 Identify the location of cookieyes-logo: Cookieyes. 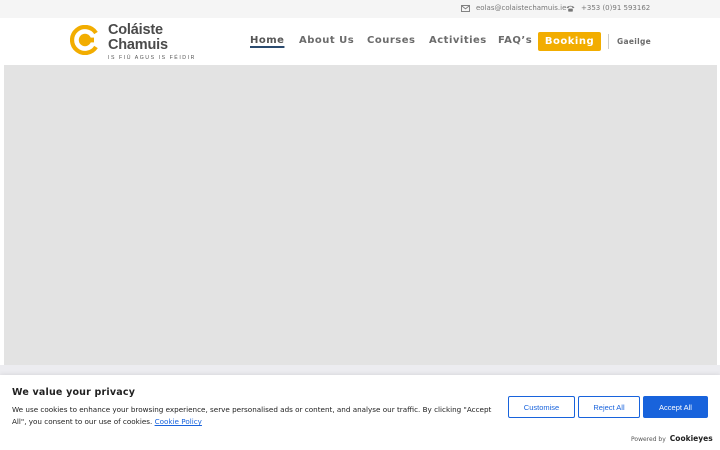
(691, 438).